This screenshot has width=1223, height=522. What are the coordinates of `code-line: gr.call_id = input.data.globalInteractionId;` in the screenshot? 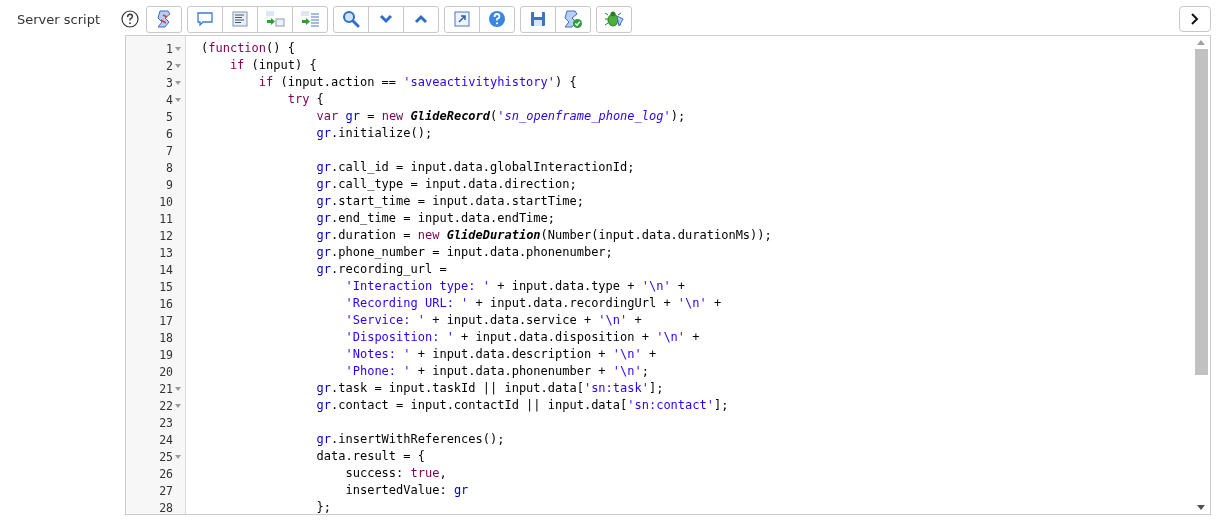 It's located at (475, 167).